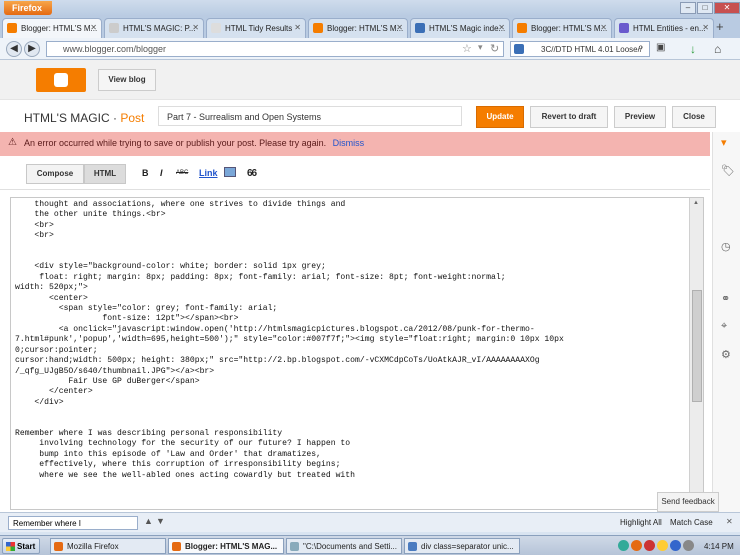 The image size is (740, 555). Describe the element at coordinates (688, 502) in the screenshot. I see `send-feedback-button: Send feedback` at that location.